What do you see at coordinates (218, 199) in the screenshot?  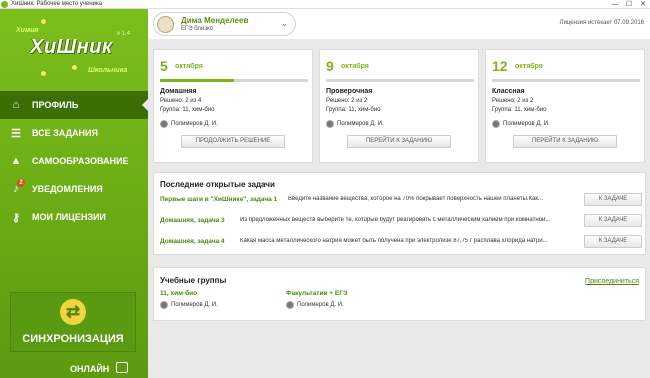 I see `task-link: Первые шаги в "ХиШнике", задача 1` at bounding box center [218, 199].